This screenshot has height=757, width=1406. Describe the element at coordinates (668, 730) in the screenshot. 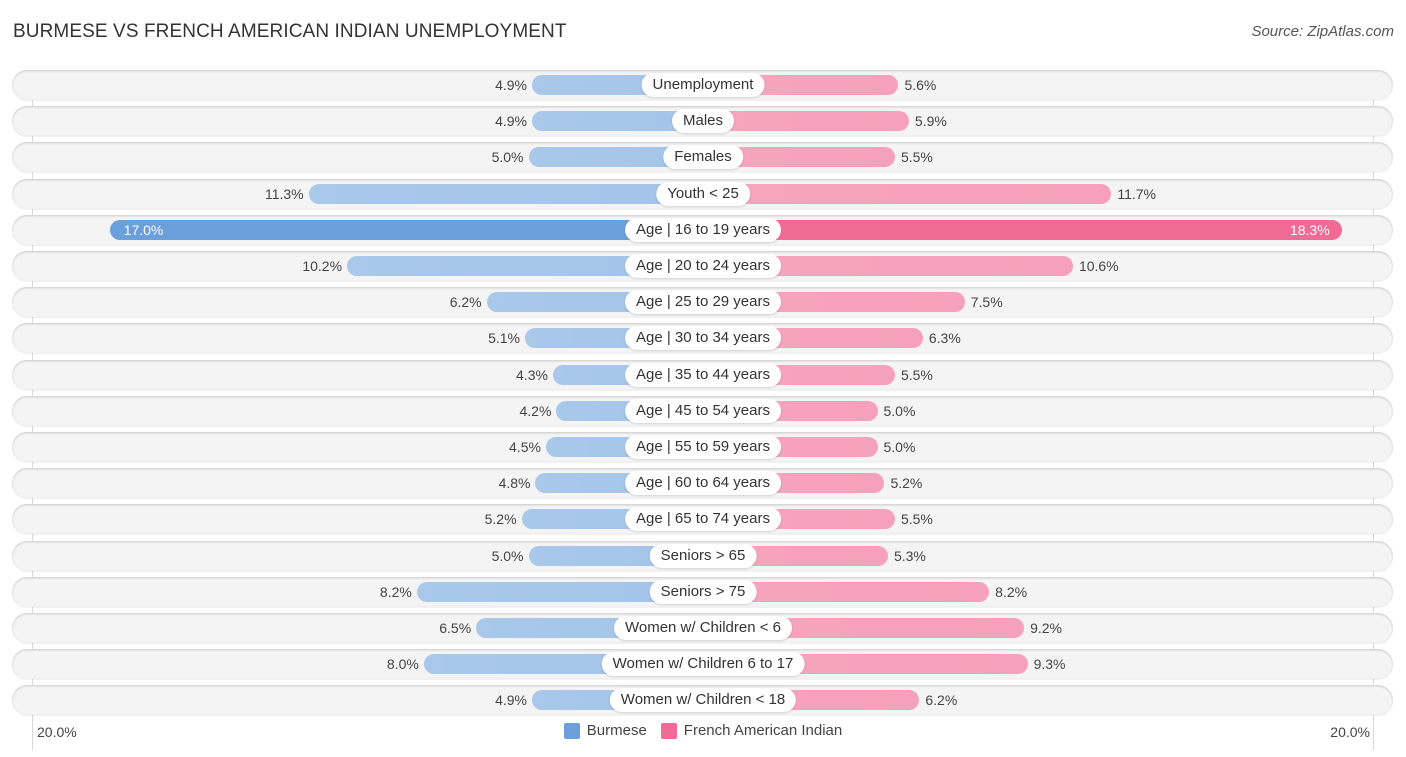

I see `legend-swatch-french-american-indian` at that location.